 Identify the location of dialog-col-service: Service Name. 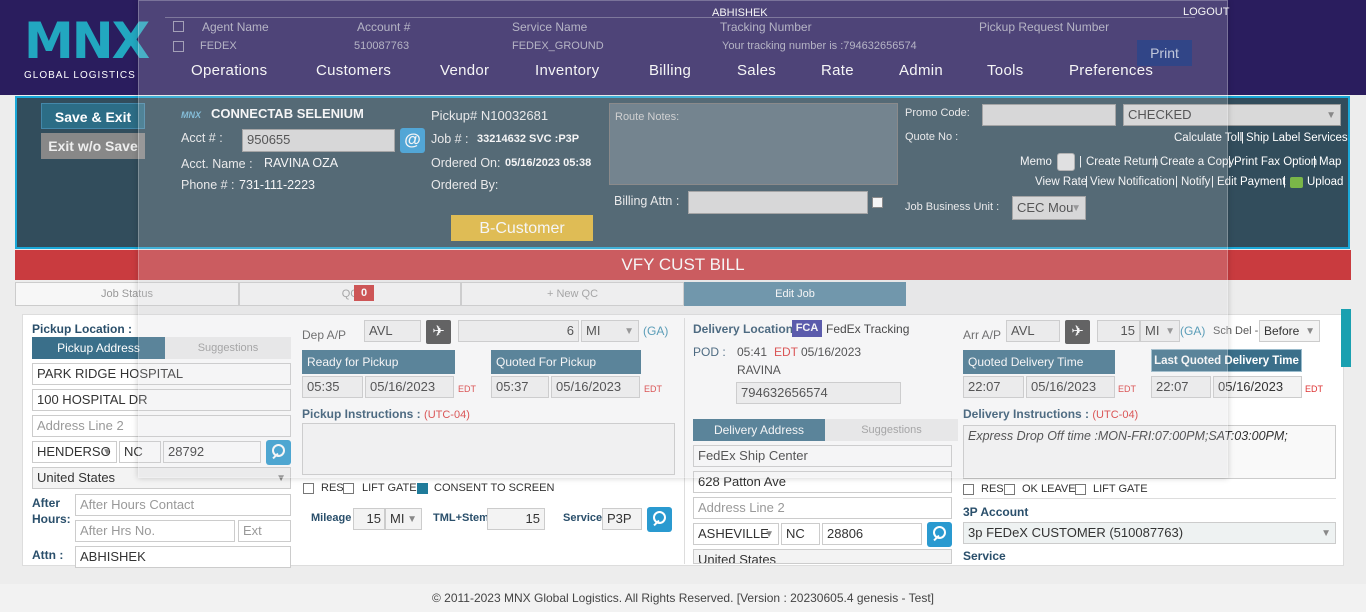
(550, 27).